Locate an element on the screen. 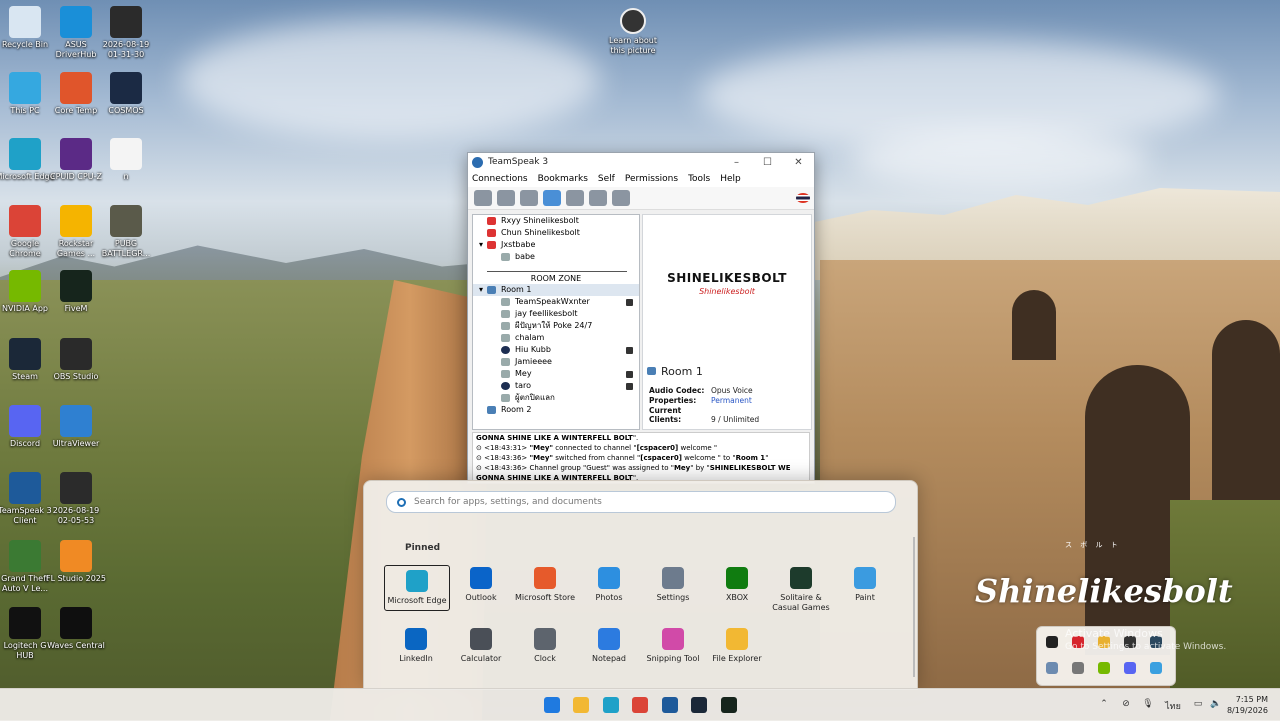 The width and height of the screenshot is (1280, 721). nvidia-tray-icon is located at coordinates (1104, 668).